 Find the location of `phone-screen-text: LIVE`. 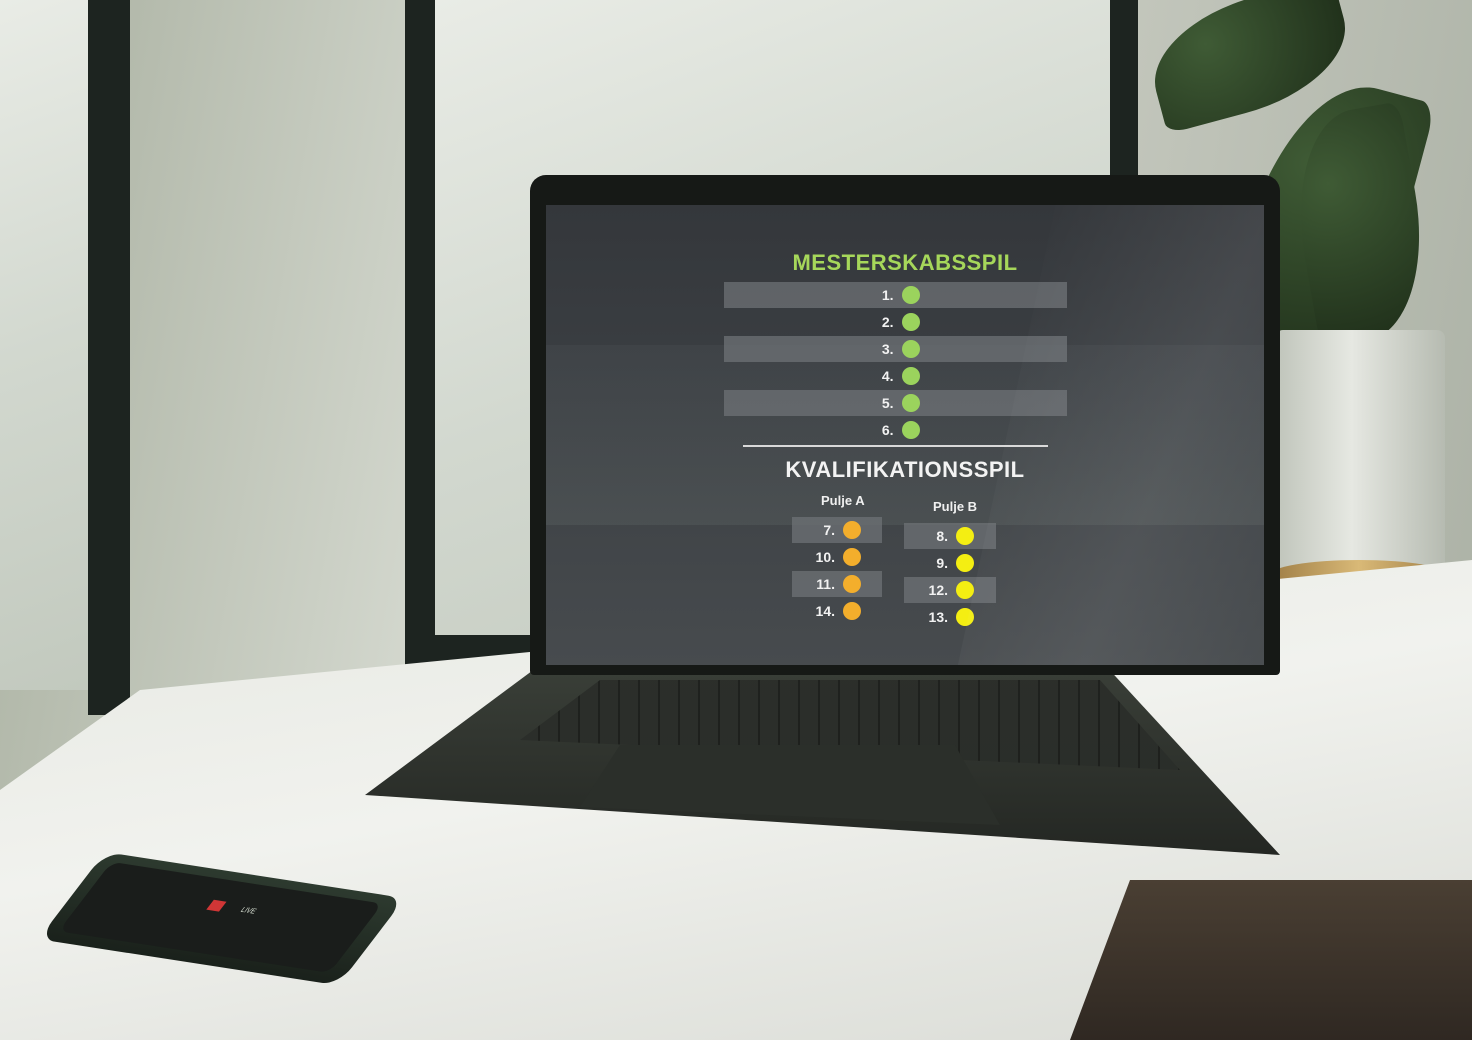

phone-screen-text: LIVE is located at coordinates (248, 911).